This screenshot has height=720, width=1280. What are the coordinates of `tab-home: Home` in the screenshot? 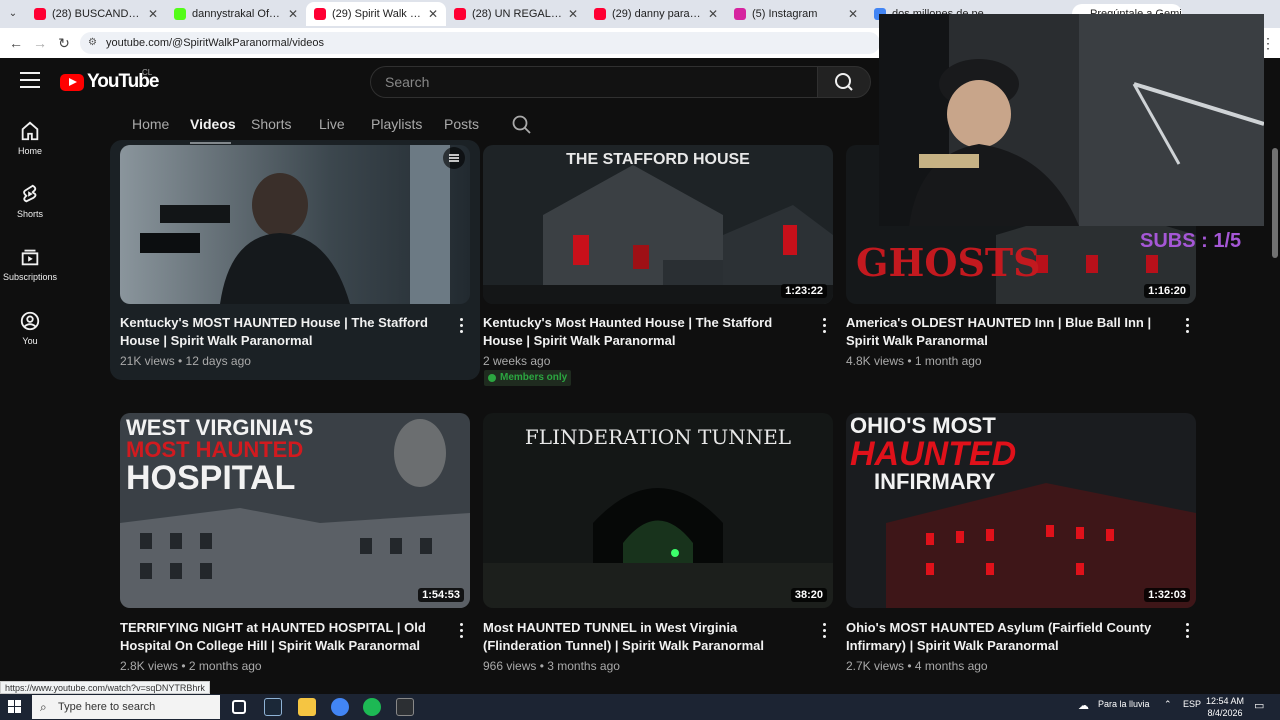 It's located at (150, 124).